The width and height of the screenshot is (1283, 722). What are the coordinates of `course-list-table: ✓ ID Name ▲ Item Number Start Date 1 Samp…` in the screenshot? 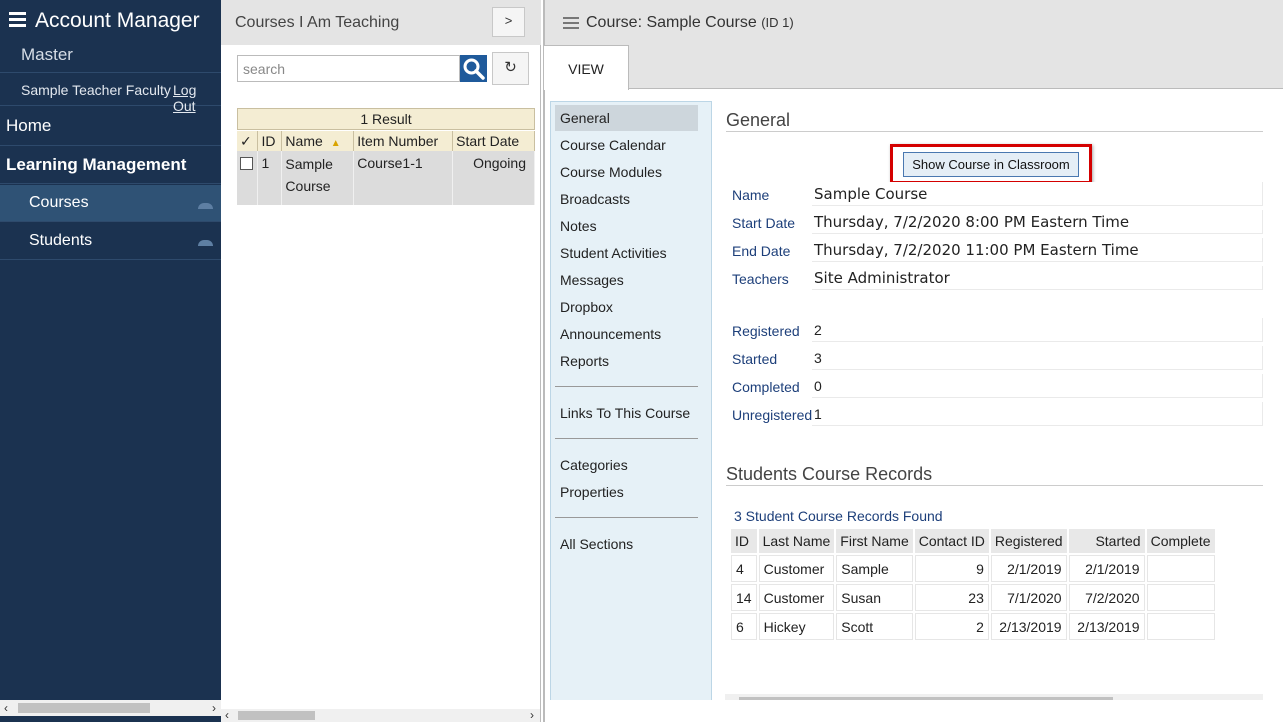 It's located at (386, 168).